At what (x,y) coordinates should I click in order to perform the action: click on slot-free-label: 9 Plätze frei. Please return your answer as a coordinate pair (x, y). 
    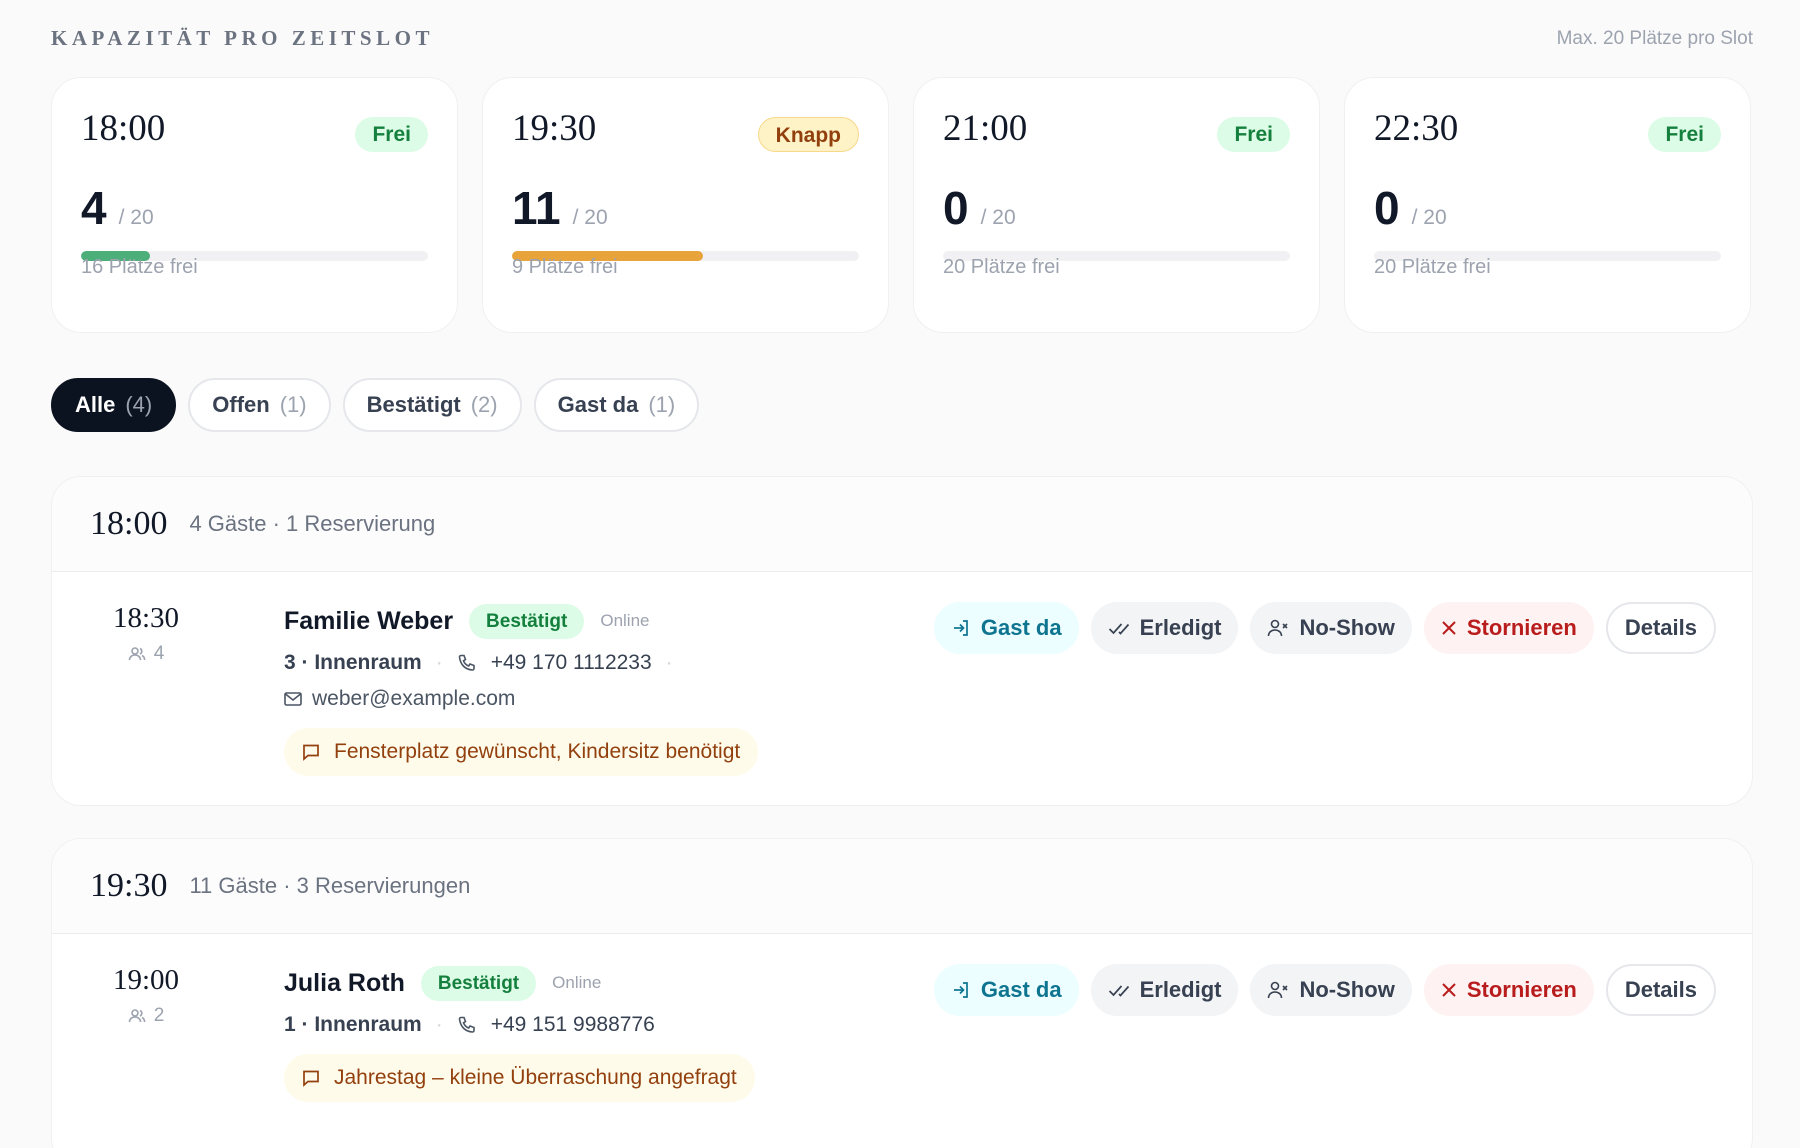
    Looking at the image, I should click on (565, 267).